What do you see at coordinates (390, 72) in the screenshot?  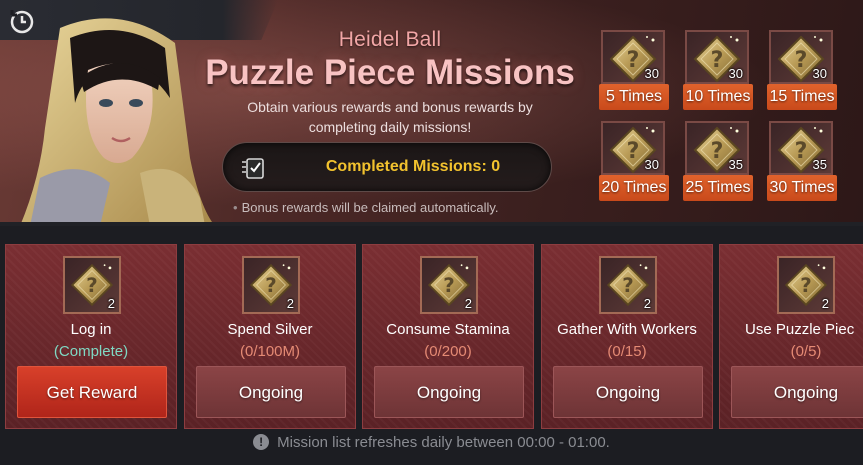 I see `page-title: Puzzle Piece Missions` at bounding box center [390, 72].